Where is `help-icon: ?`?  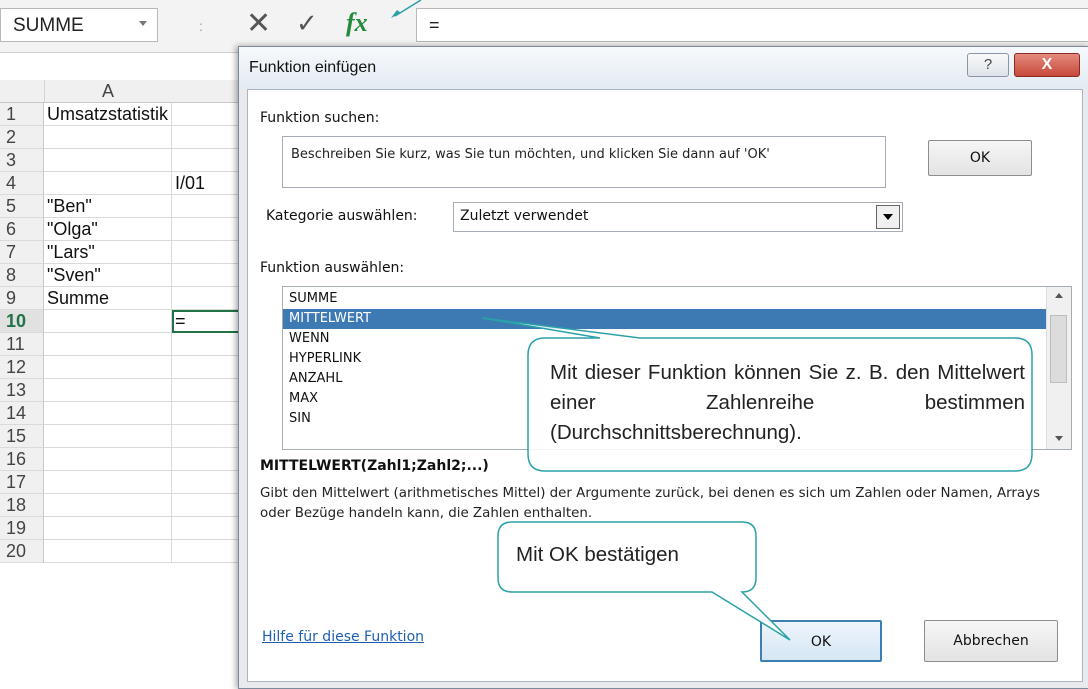 help-icon: ? is located at coordinates (988, 65).